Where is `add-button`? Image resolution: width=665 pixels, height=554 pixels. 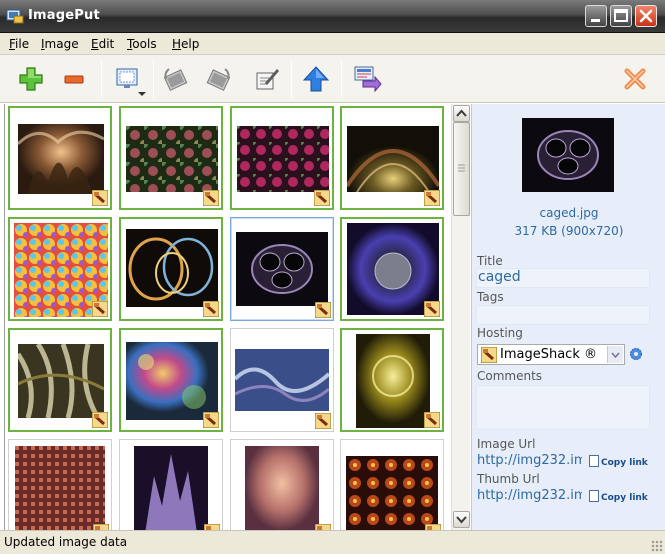 add-button is located at coordinates (31, 79).